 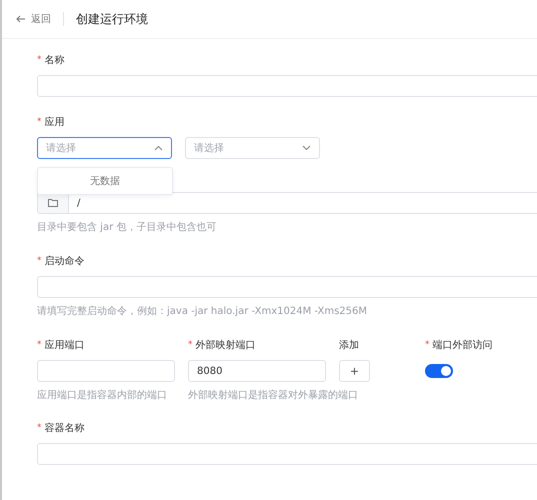 I want to click on command-input, so click(x=287, y=287).